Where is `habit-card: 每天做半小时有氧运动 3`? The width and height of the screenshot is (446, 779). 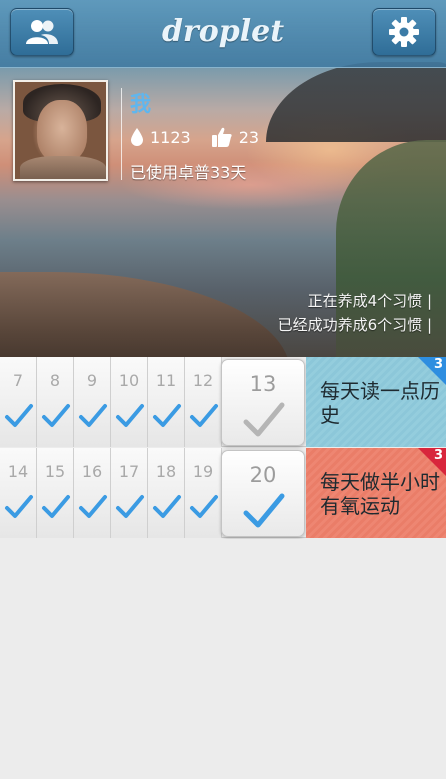 habit-card: 每天做半小时有氧运动 3 is located at coordinates (376, 493).